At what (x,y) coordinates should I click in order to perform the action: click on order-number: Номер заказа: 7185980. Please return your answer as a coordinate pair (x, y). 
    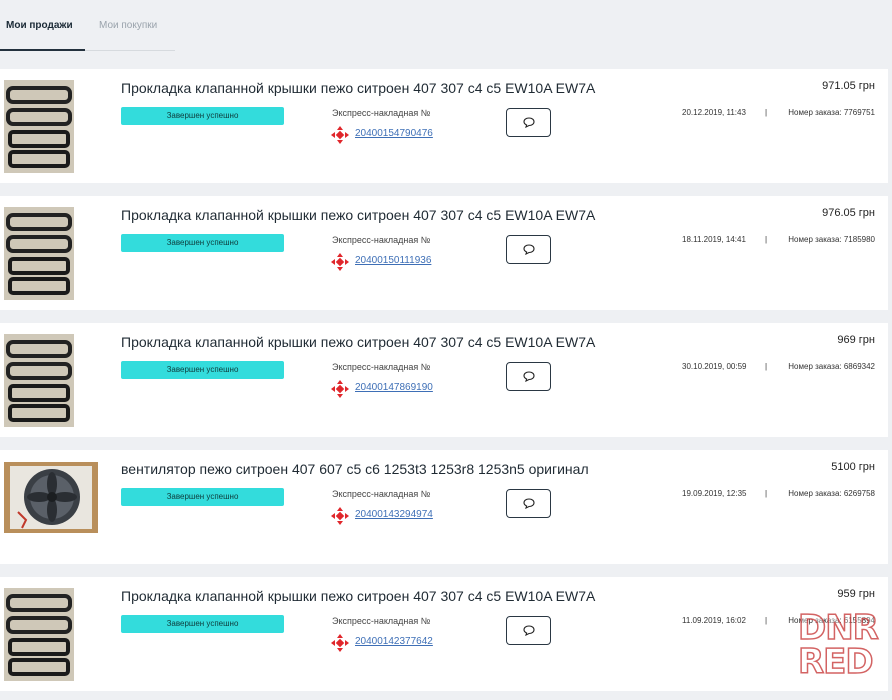
    Looking at the image, I should click on (831, 239).